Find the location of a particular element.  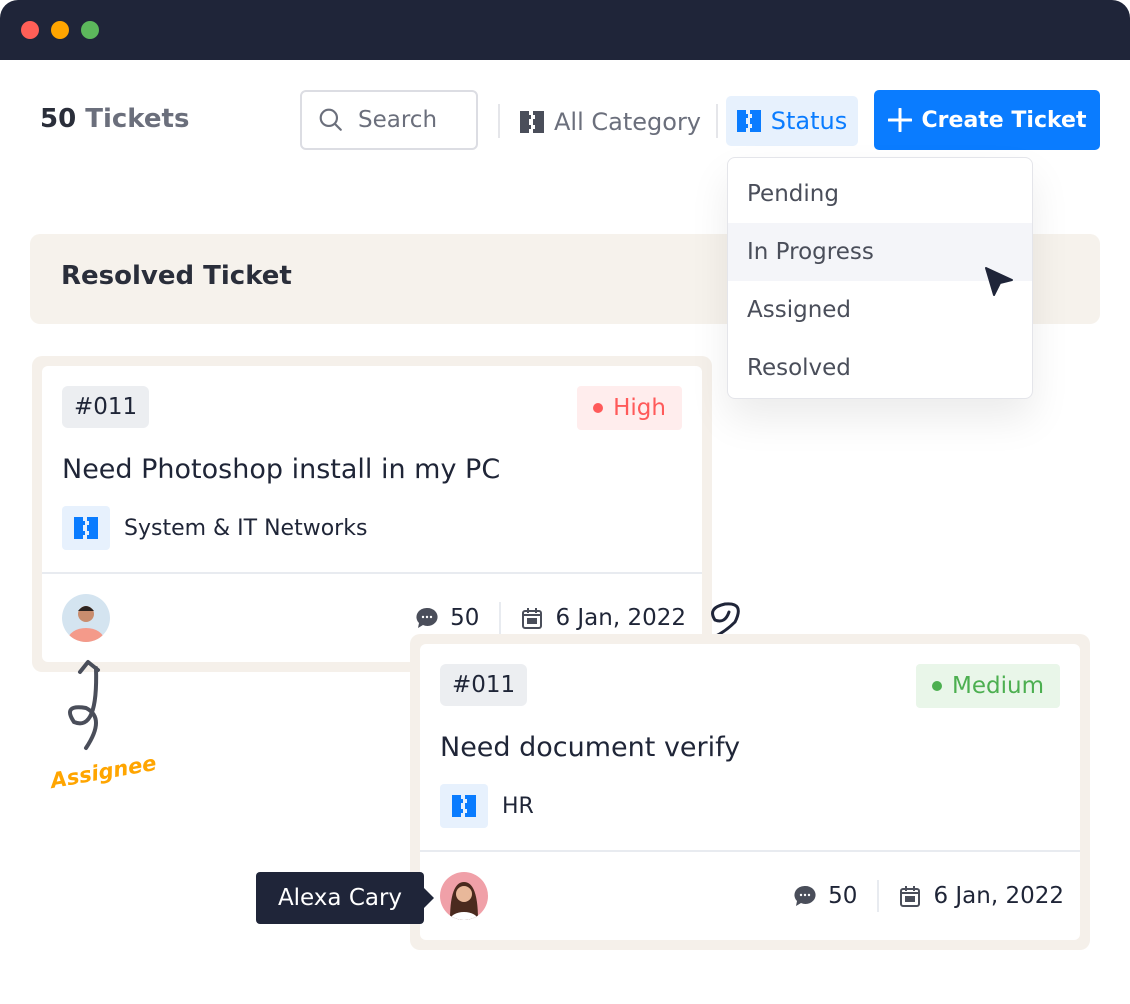

ticket-title: Need Photoshop install in my PC is located at coordinates (281, 469).